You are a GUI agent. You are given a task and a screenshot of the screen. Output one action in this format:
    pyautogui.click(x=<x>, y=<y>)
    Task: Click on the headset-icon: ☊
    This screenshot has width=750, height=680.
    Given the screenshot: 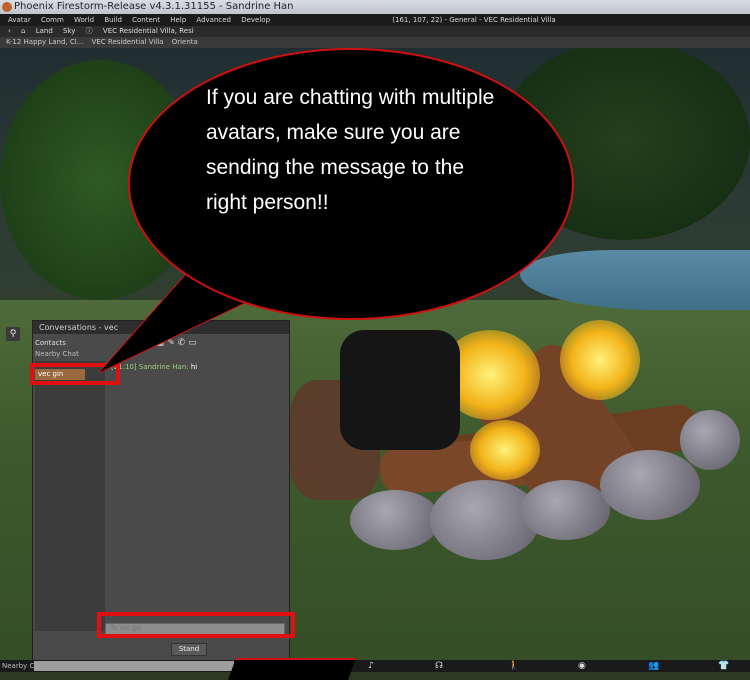 What is the action you would take?
    pyautogui.click(x=439, y=666)
    